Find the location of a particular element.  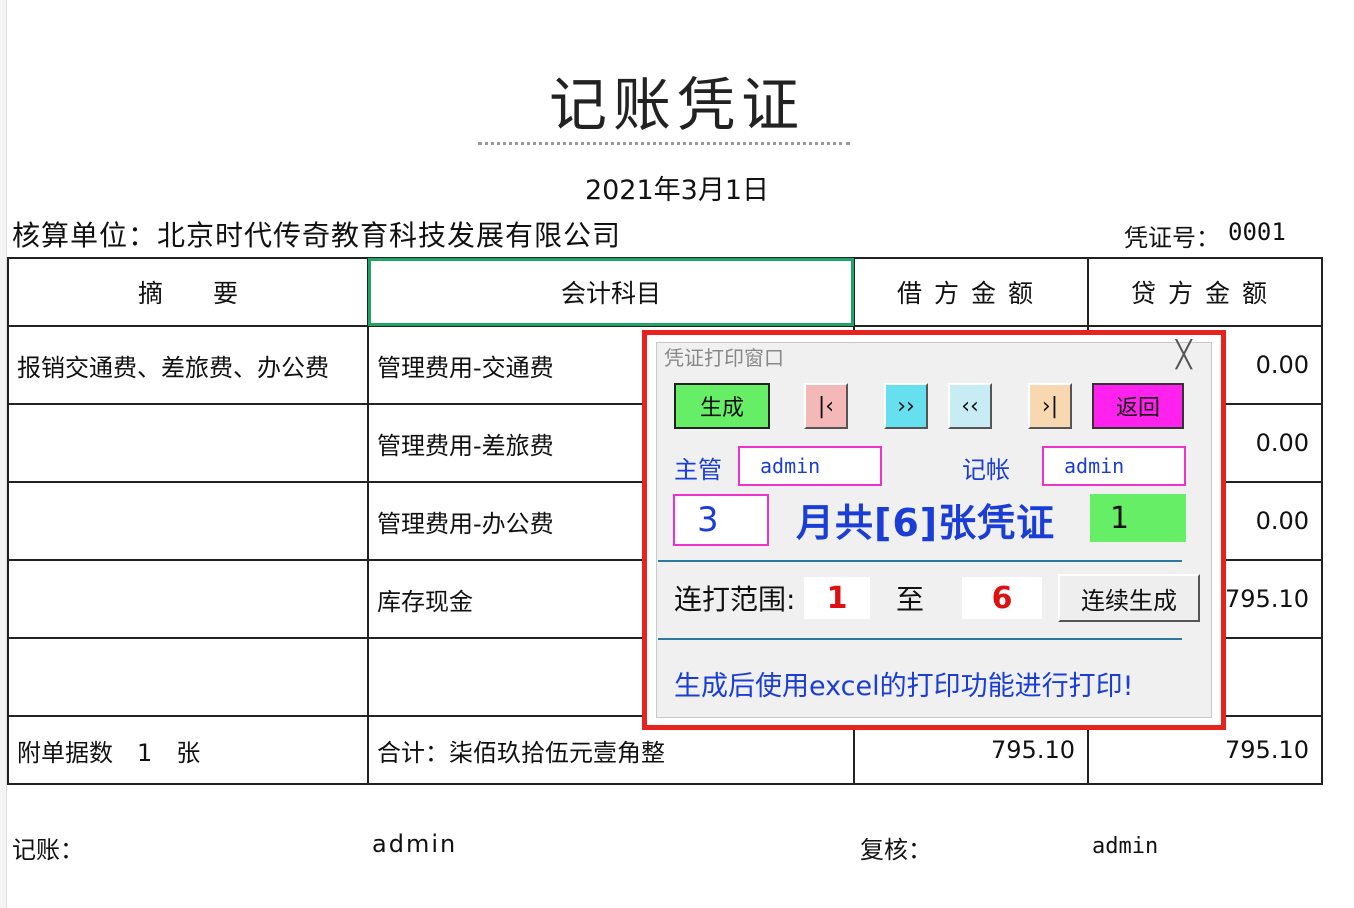

range-to-field: 6 is located at coordinates (1002, 598).